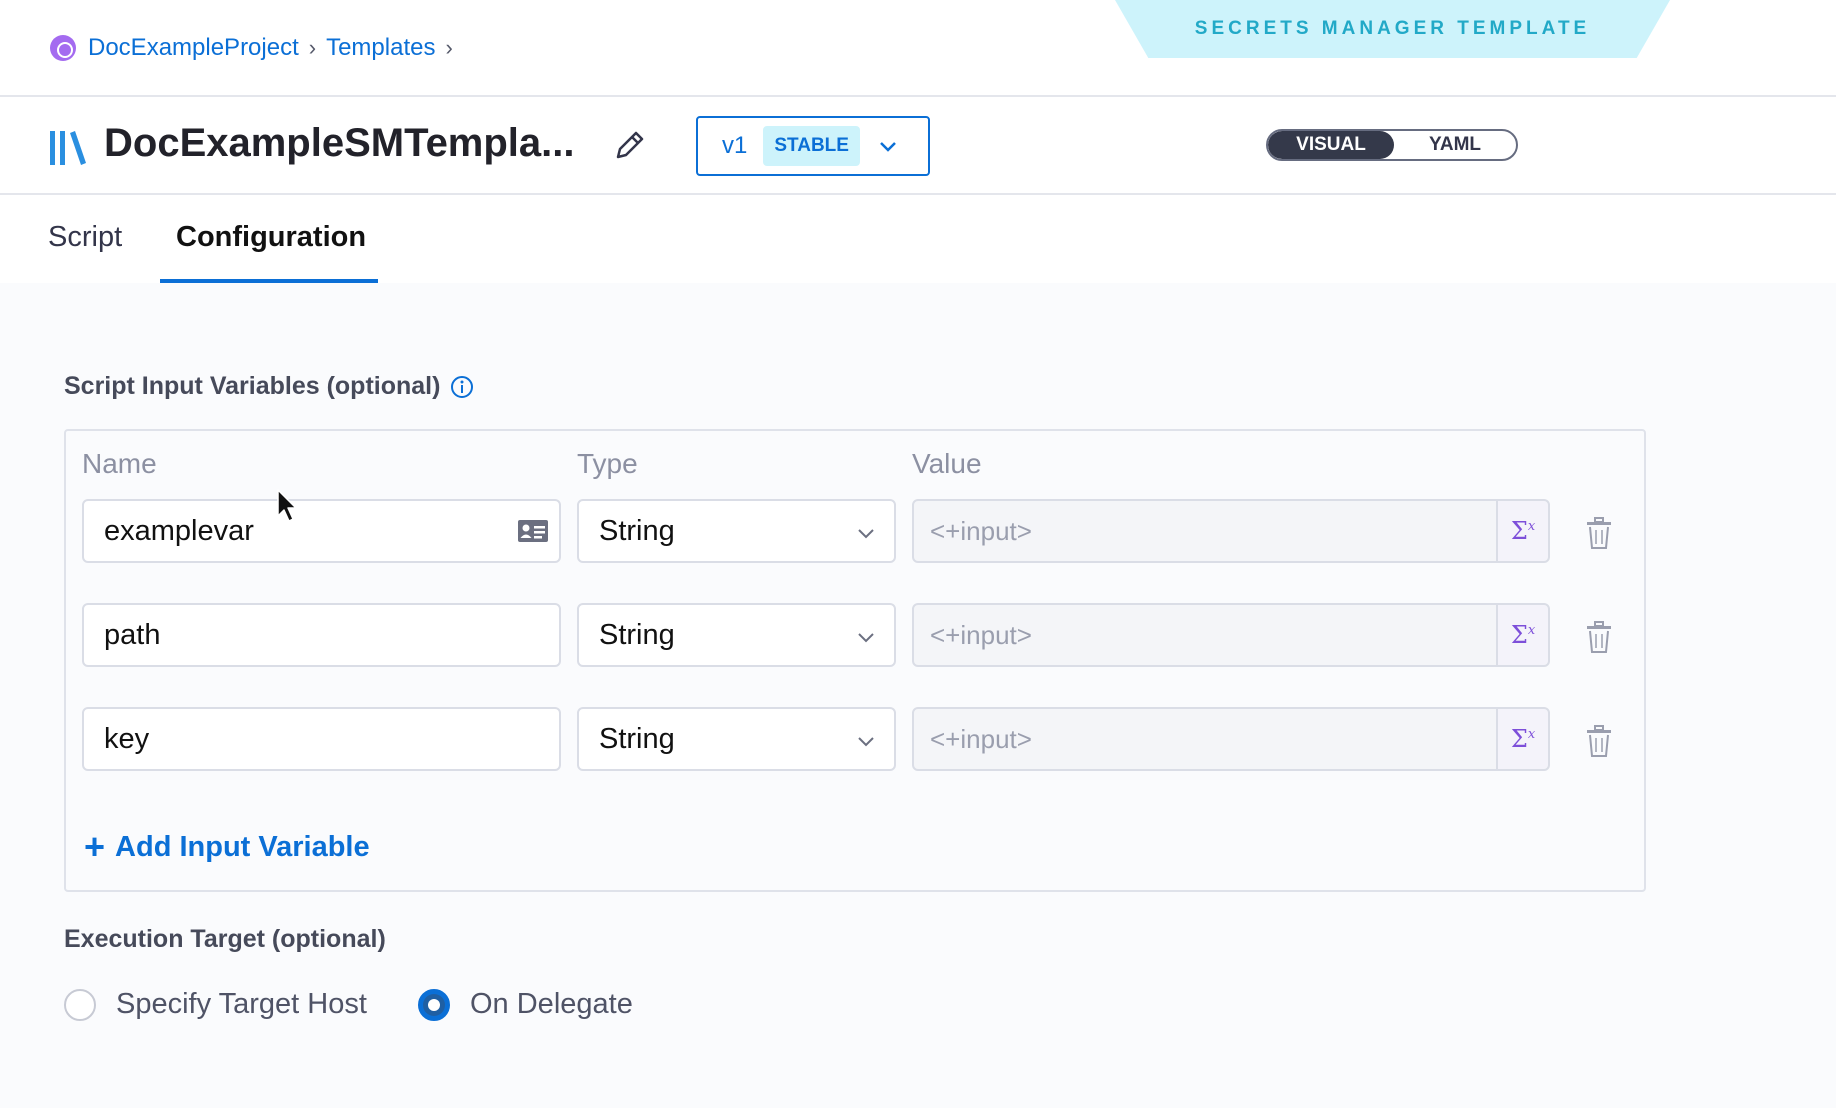  What do you see at coordinates (434, 1004) in the screenshot?
I see `radio-button-checked` at bounding box center [434, 1004].